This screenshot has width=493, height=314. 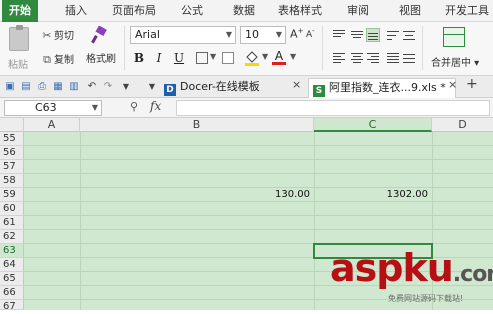 What do you see at coordinates (12, 251) in the screenshot?
I see `row-header-63: 63` at bounding box center [12, 251].